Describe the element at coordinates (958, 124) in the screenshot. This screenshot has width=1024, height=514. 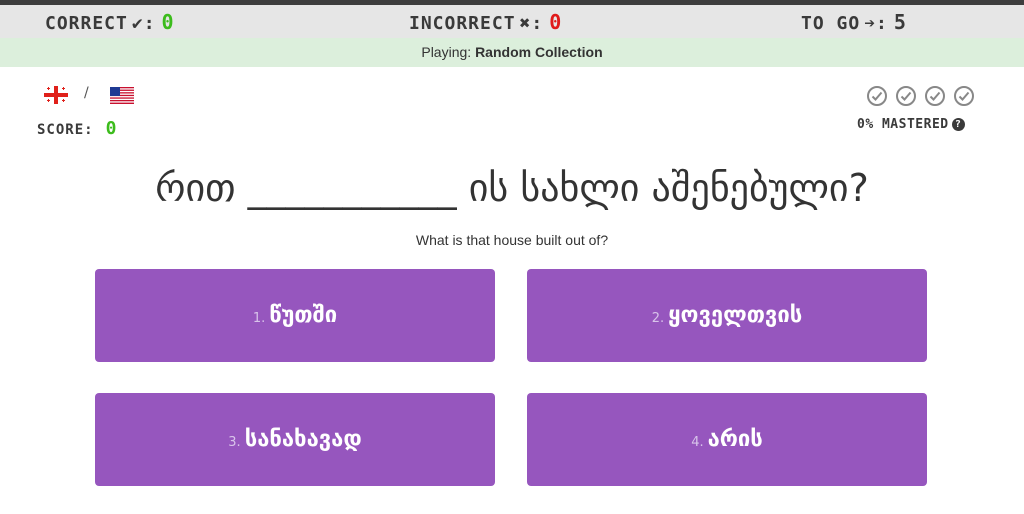
I see `help-icon: ?` at that location.